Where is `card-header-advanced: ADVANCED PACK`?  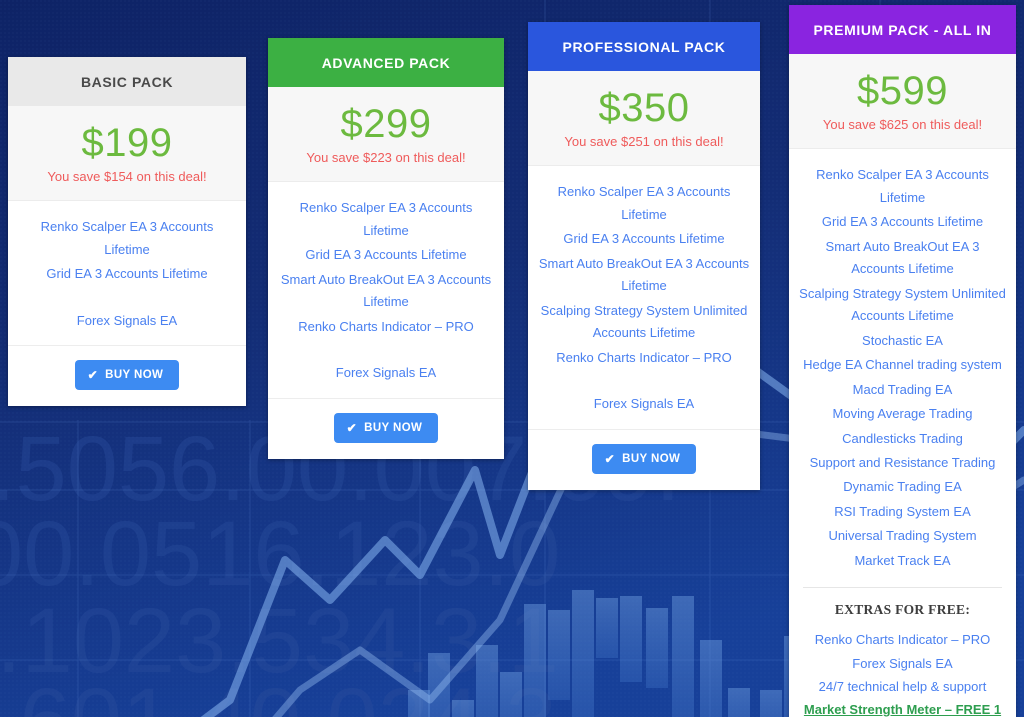
card-header-advanced: ADVANCED PACK is located at coordinates (386, 62).